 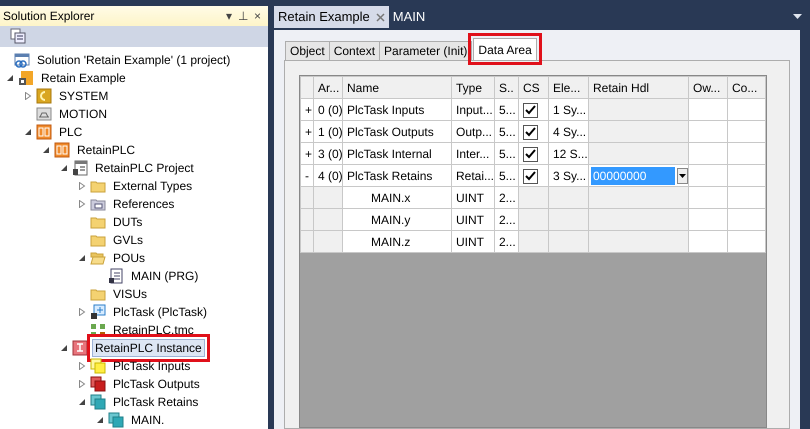 What do you see at coordinates (26, 78) in the screenshot?
I see `project-icon` at bounding box center [26, 78].